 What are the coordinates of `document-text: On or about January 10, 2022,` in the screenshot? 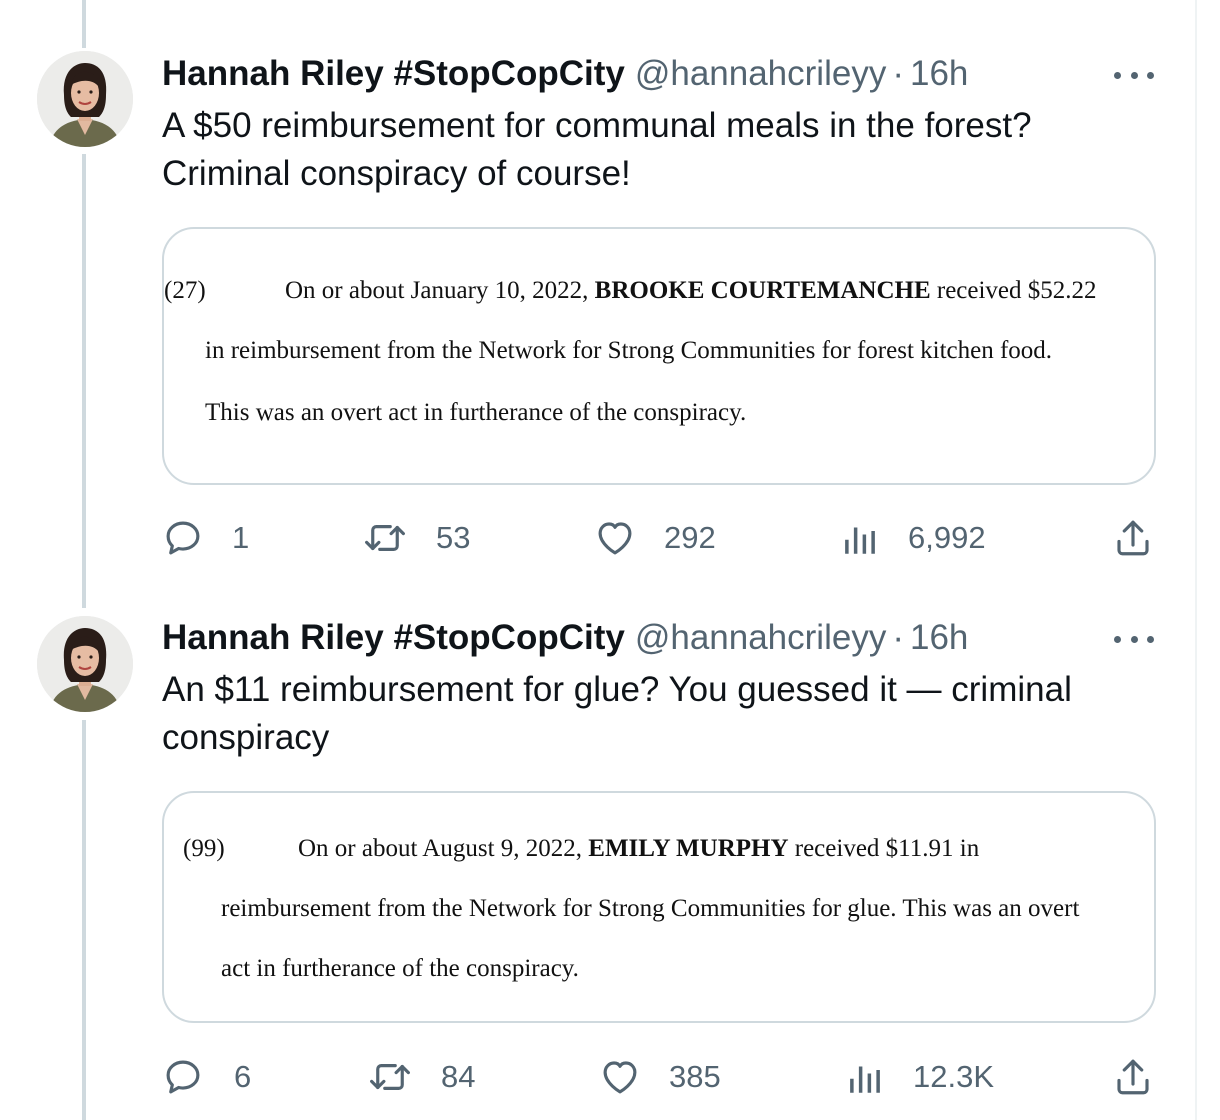 It's located at (440, 290).